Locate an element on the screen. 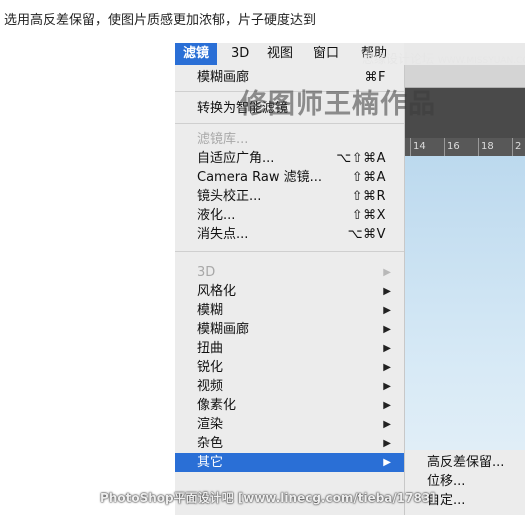 This screenshot has width=525, height=515. menu-item-liquify: 液化... ⇧⌘X is located at coordinates (289, 215).